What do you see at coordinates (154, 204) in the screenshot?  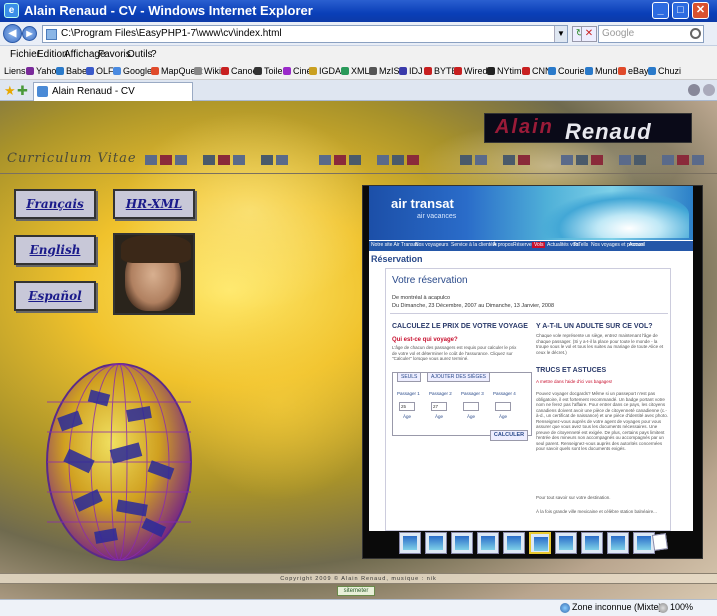 I see `hr-xml-button: HR-XML` at bounding box center [154, 204].